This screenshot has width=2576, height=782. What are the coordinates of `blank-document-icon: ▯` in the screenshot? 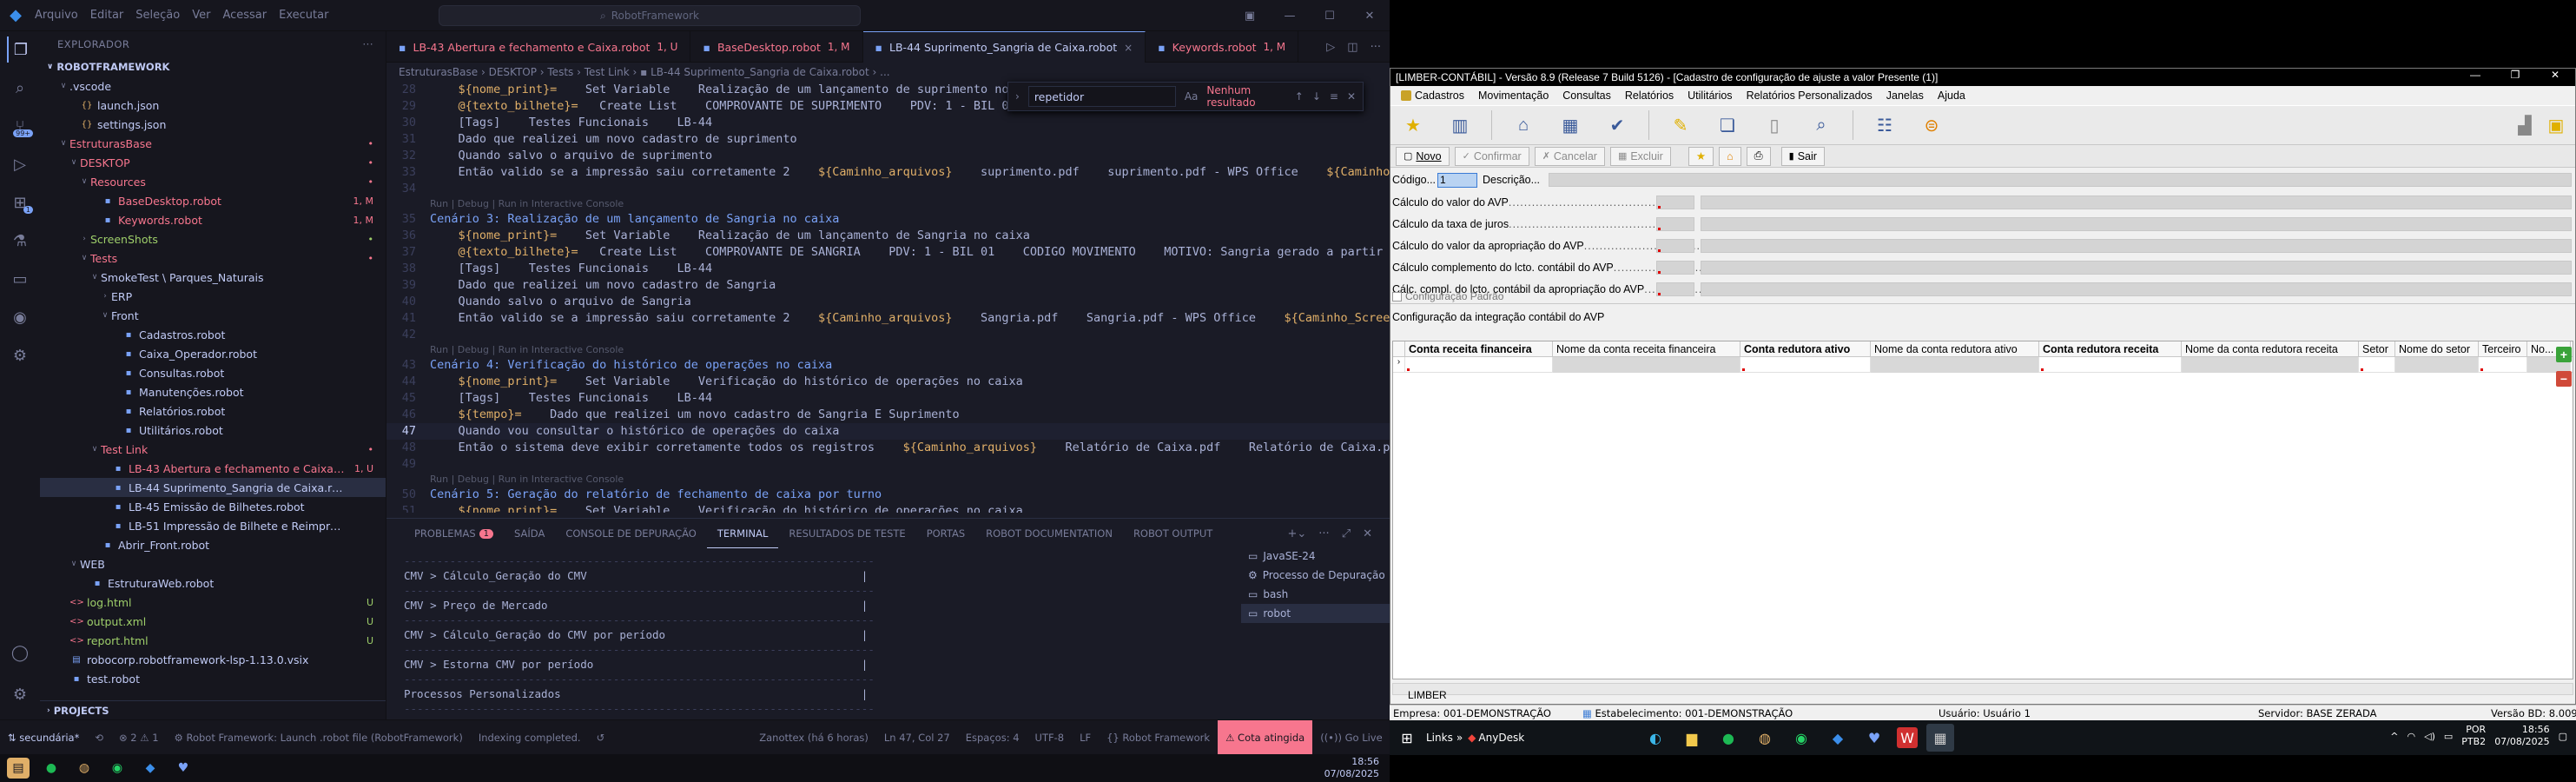 It's located at (1774, 125).